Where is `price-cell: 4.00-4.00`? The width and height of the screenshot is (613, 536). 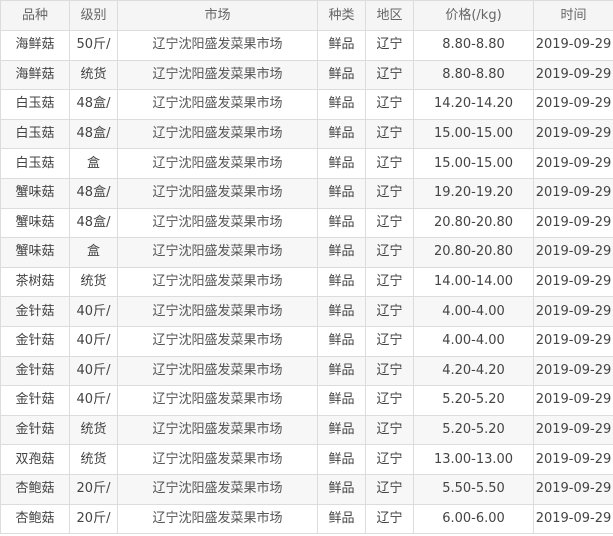 price-cell: 4.00-4.00 is located at coordinates (473, 311).